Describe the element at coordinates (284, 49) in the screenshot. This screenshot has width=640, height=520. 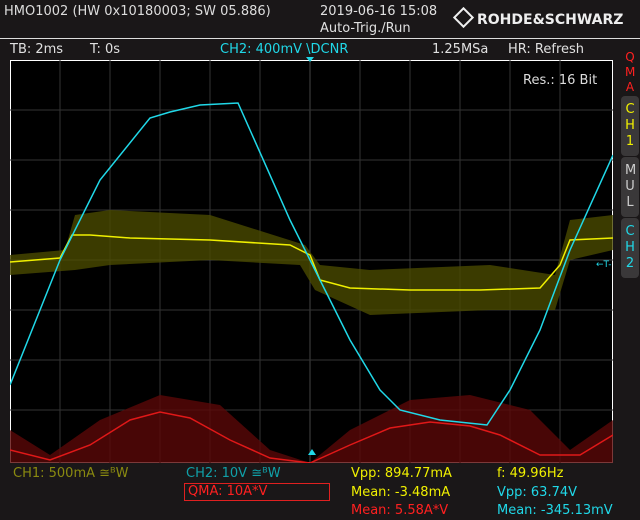
I see `trigger-source: CH2: 400mV \DCNR` at that location.